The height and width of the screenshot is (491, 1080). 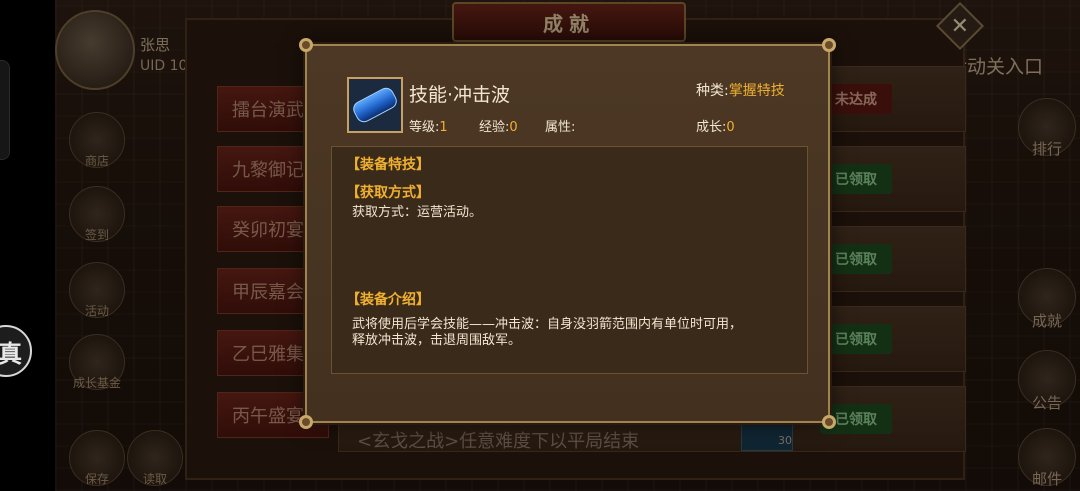 I want to click on kind-value: 掌握特技, so click(x=756, y=91).